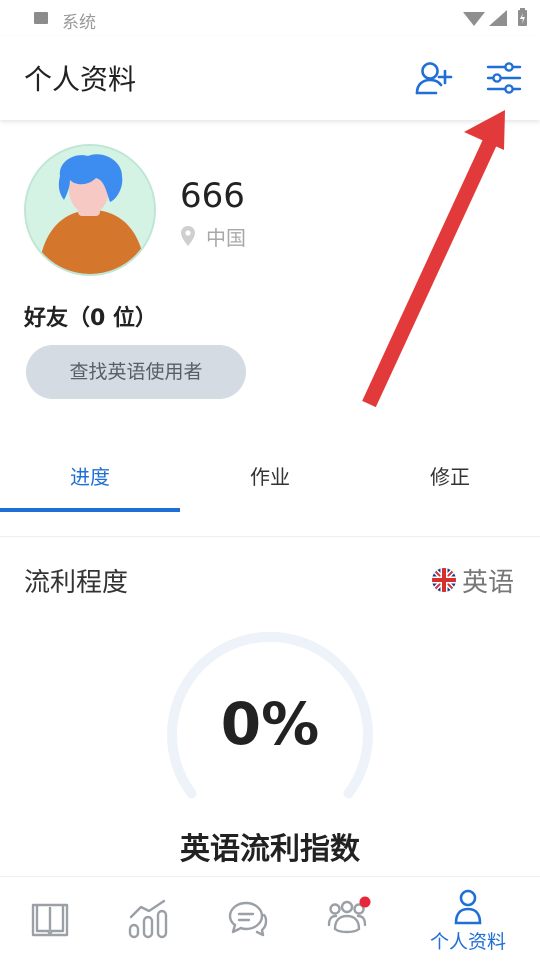 The image size is (540, 961). Describe the element at coordinates (76, 583) in the screenshot. I see `fluency-title: 流利程度` at that location.